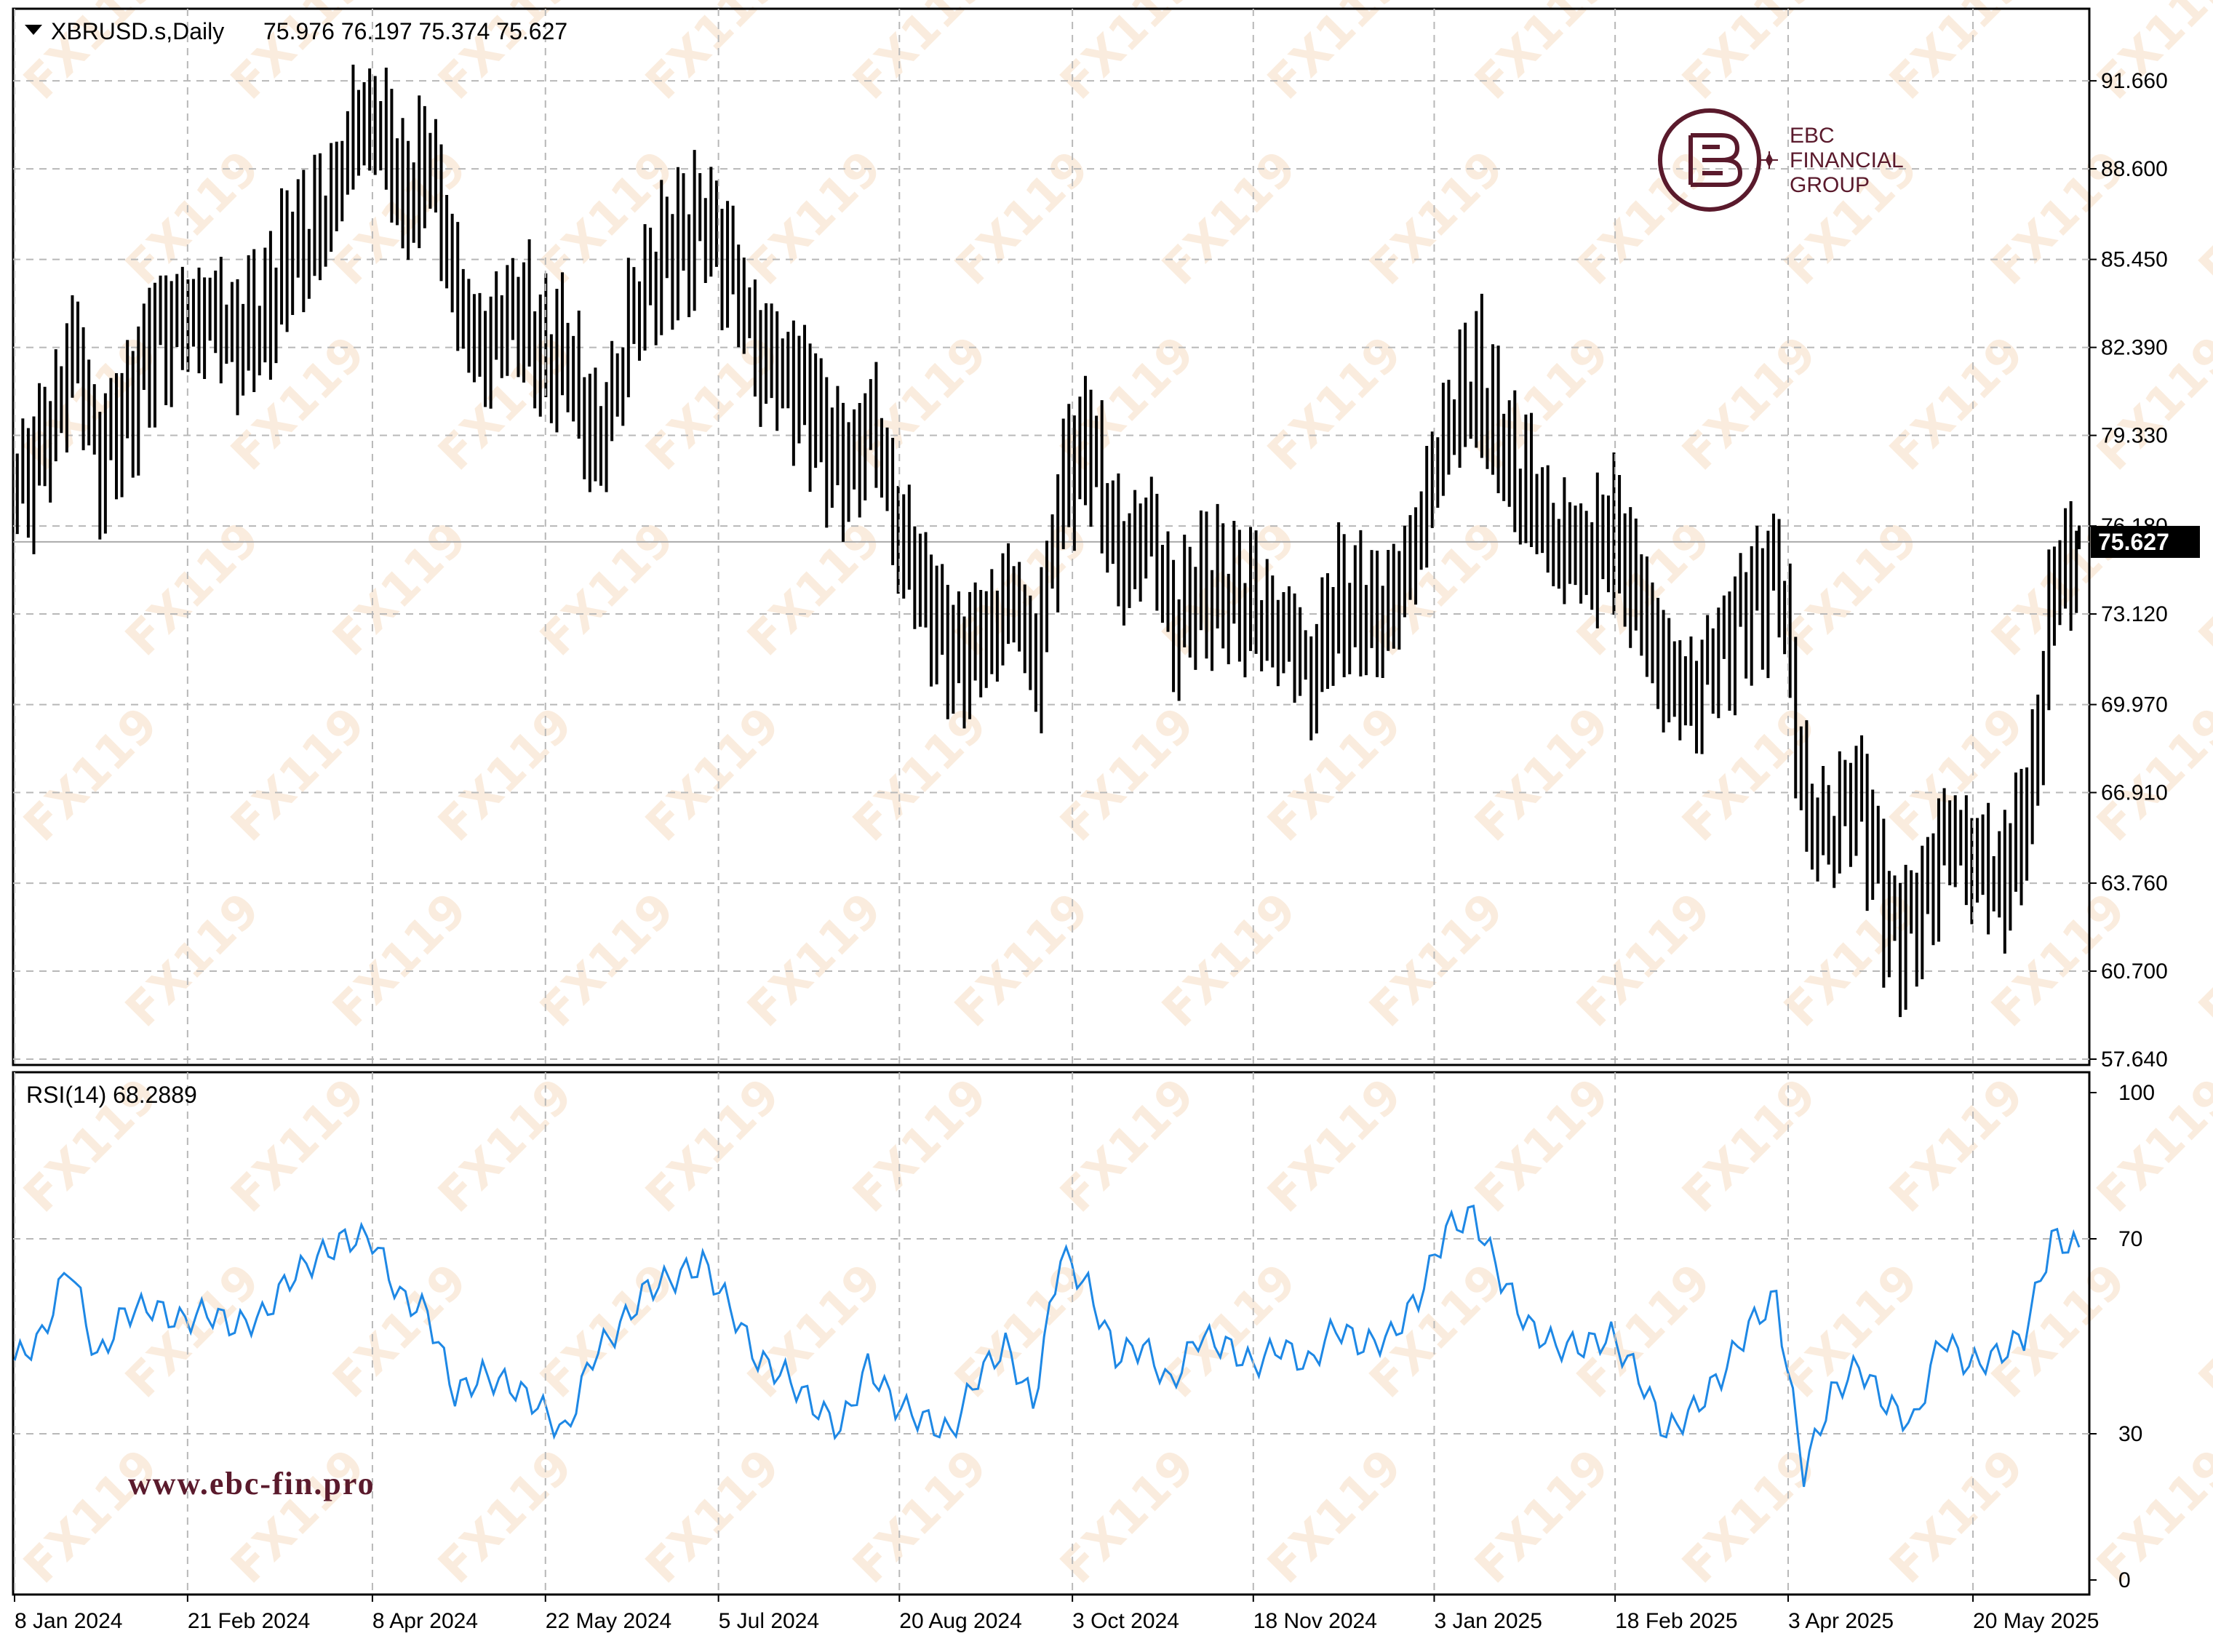 The height and width of the screenshot is (1652, 2213). Describe the element at coordinates (2036, 1621) in the screenshot. I see `date-tick-label: 20 May 2025` at that location.